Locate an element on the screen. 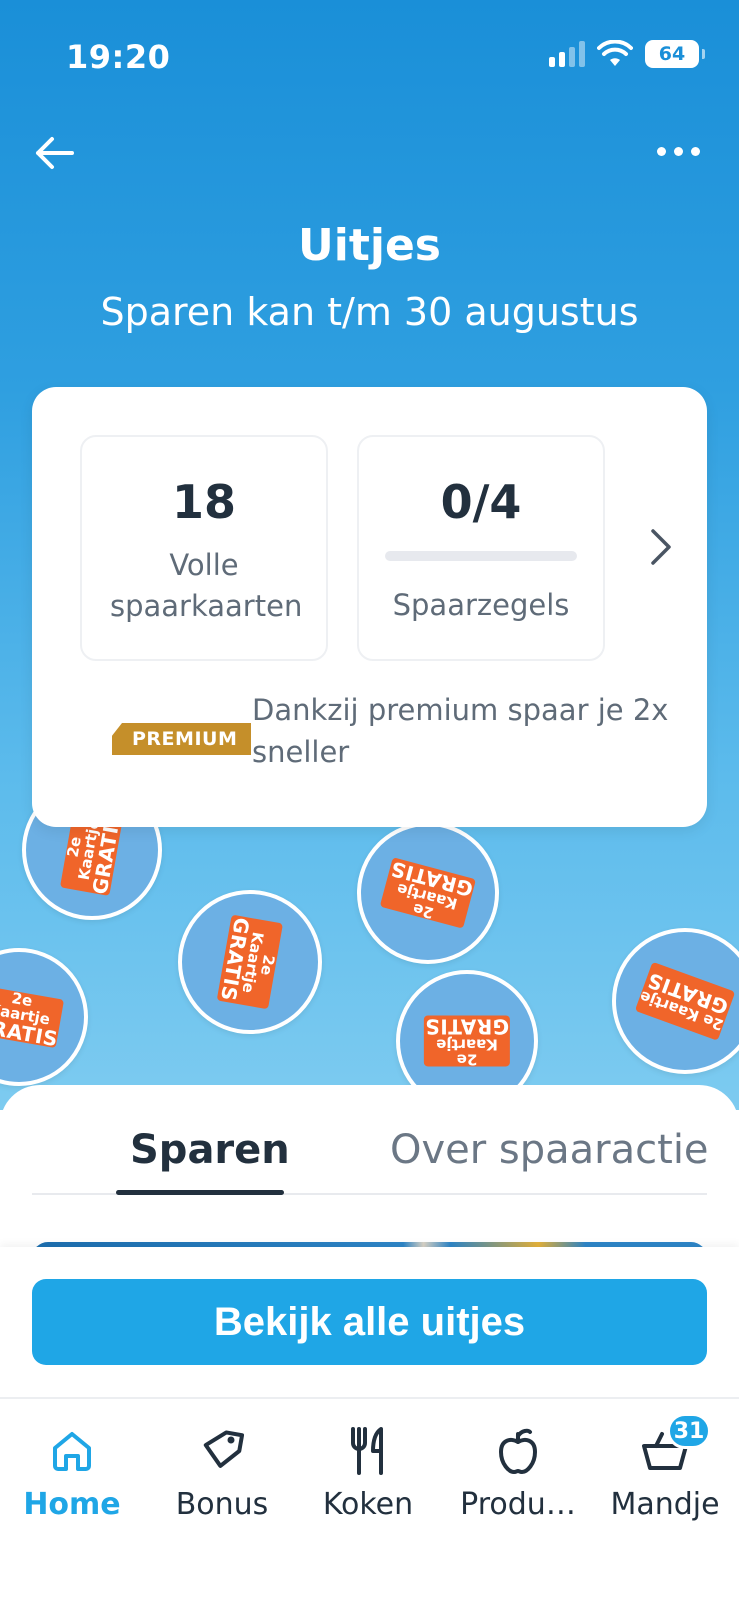 The height and width of the screenshot is (1600, 739). nav-mandje: 31 Mandje is located at coordinates (665, 1467).